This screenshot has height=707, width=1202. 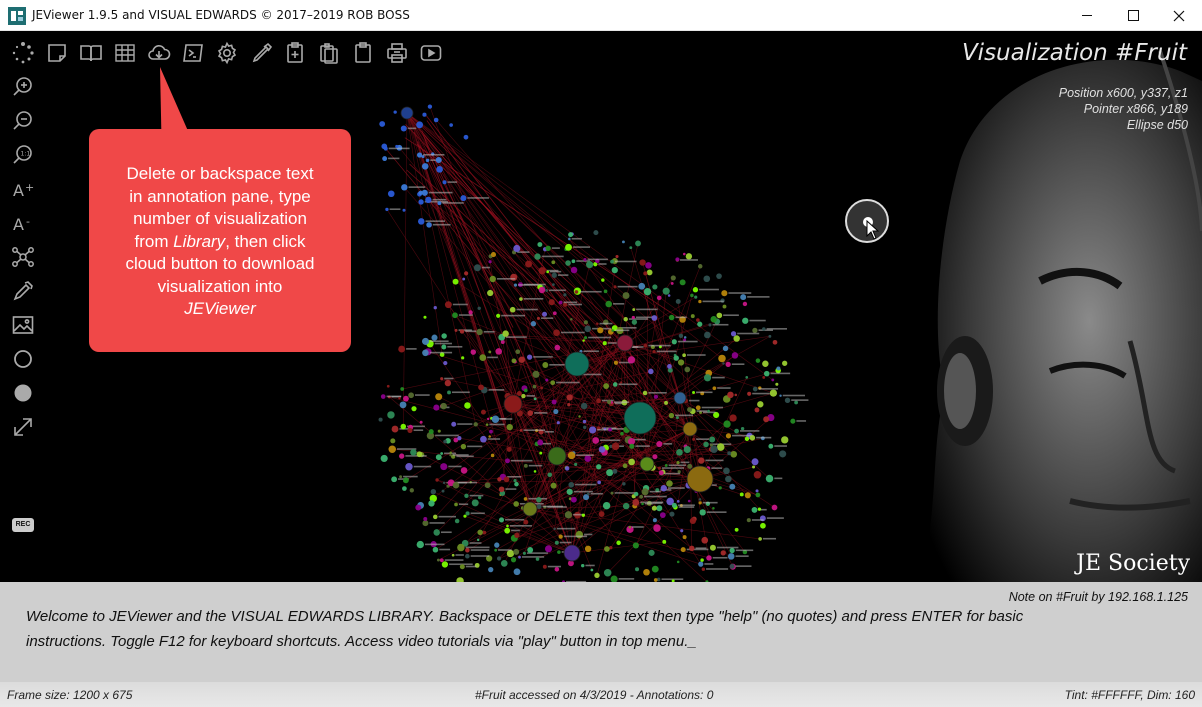 I want to click on font-increase-icon: A +, so click(x=23, y=189).